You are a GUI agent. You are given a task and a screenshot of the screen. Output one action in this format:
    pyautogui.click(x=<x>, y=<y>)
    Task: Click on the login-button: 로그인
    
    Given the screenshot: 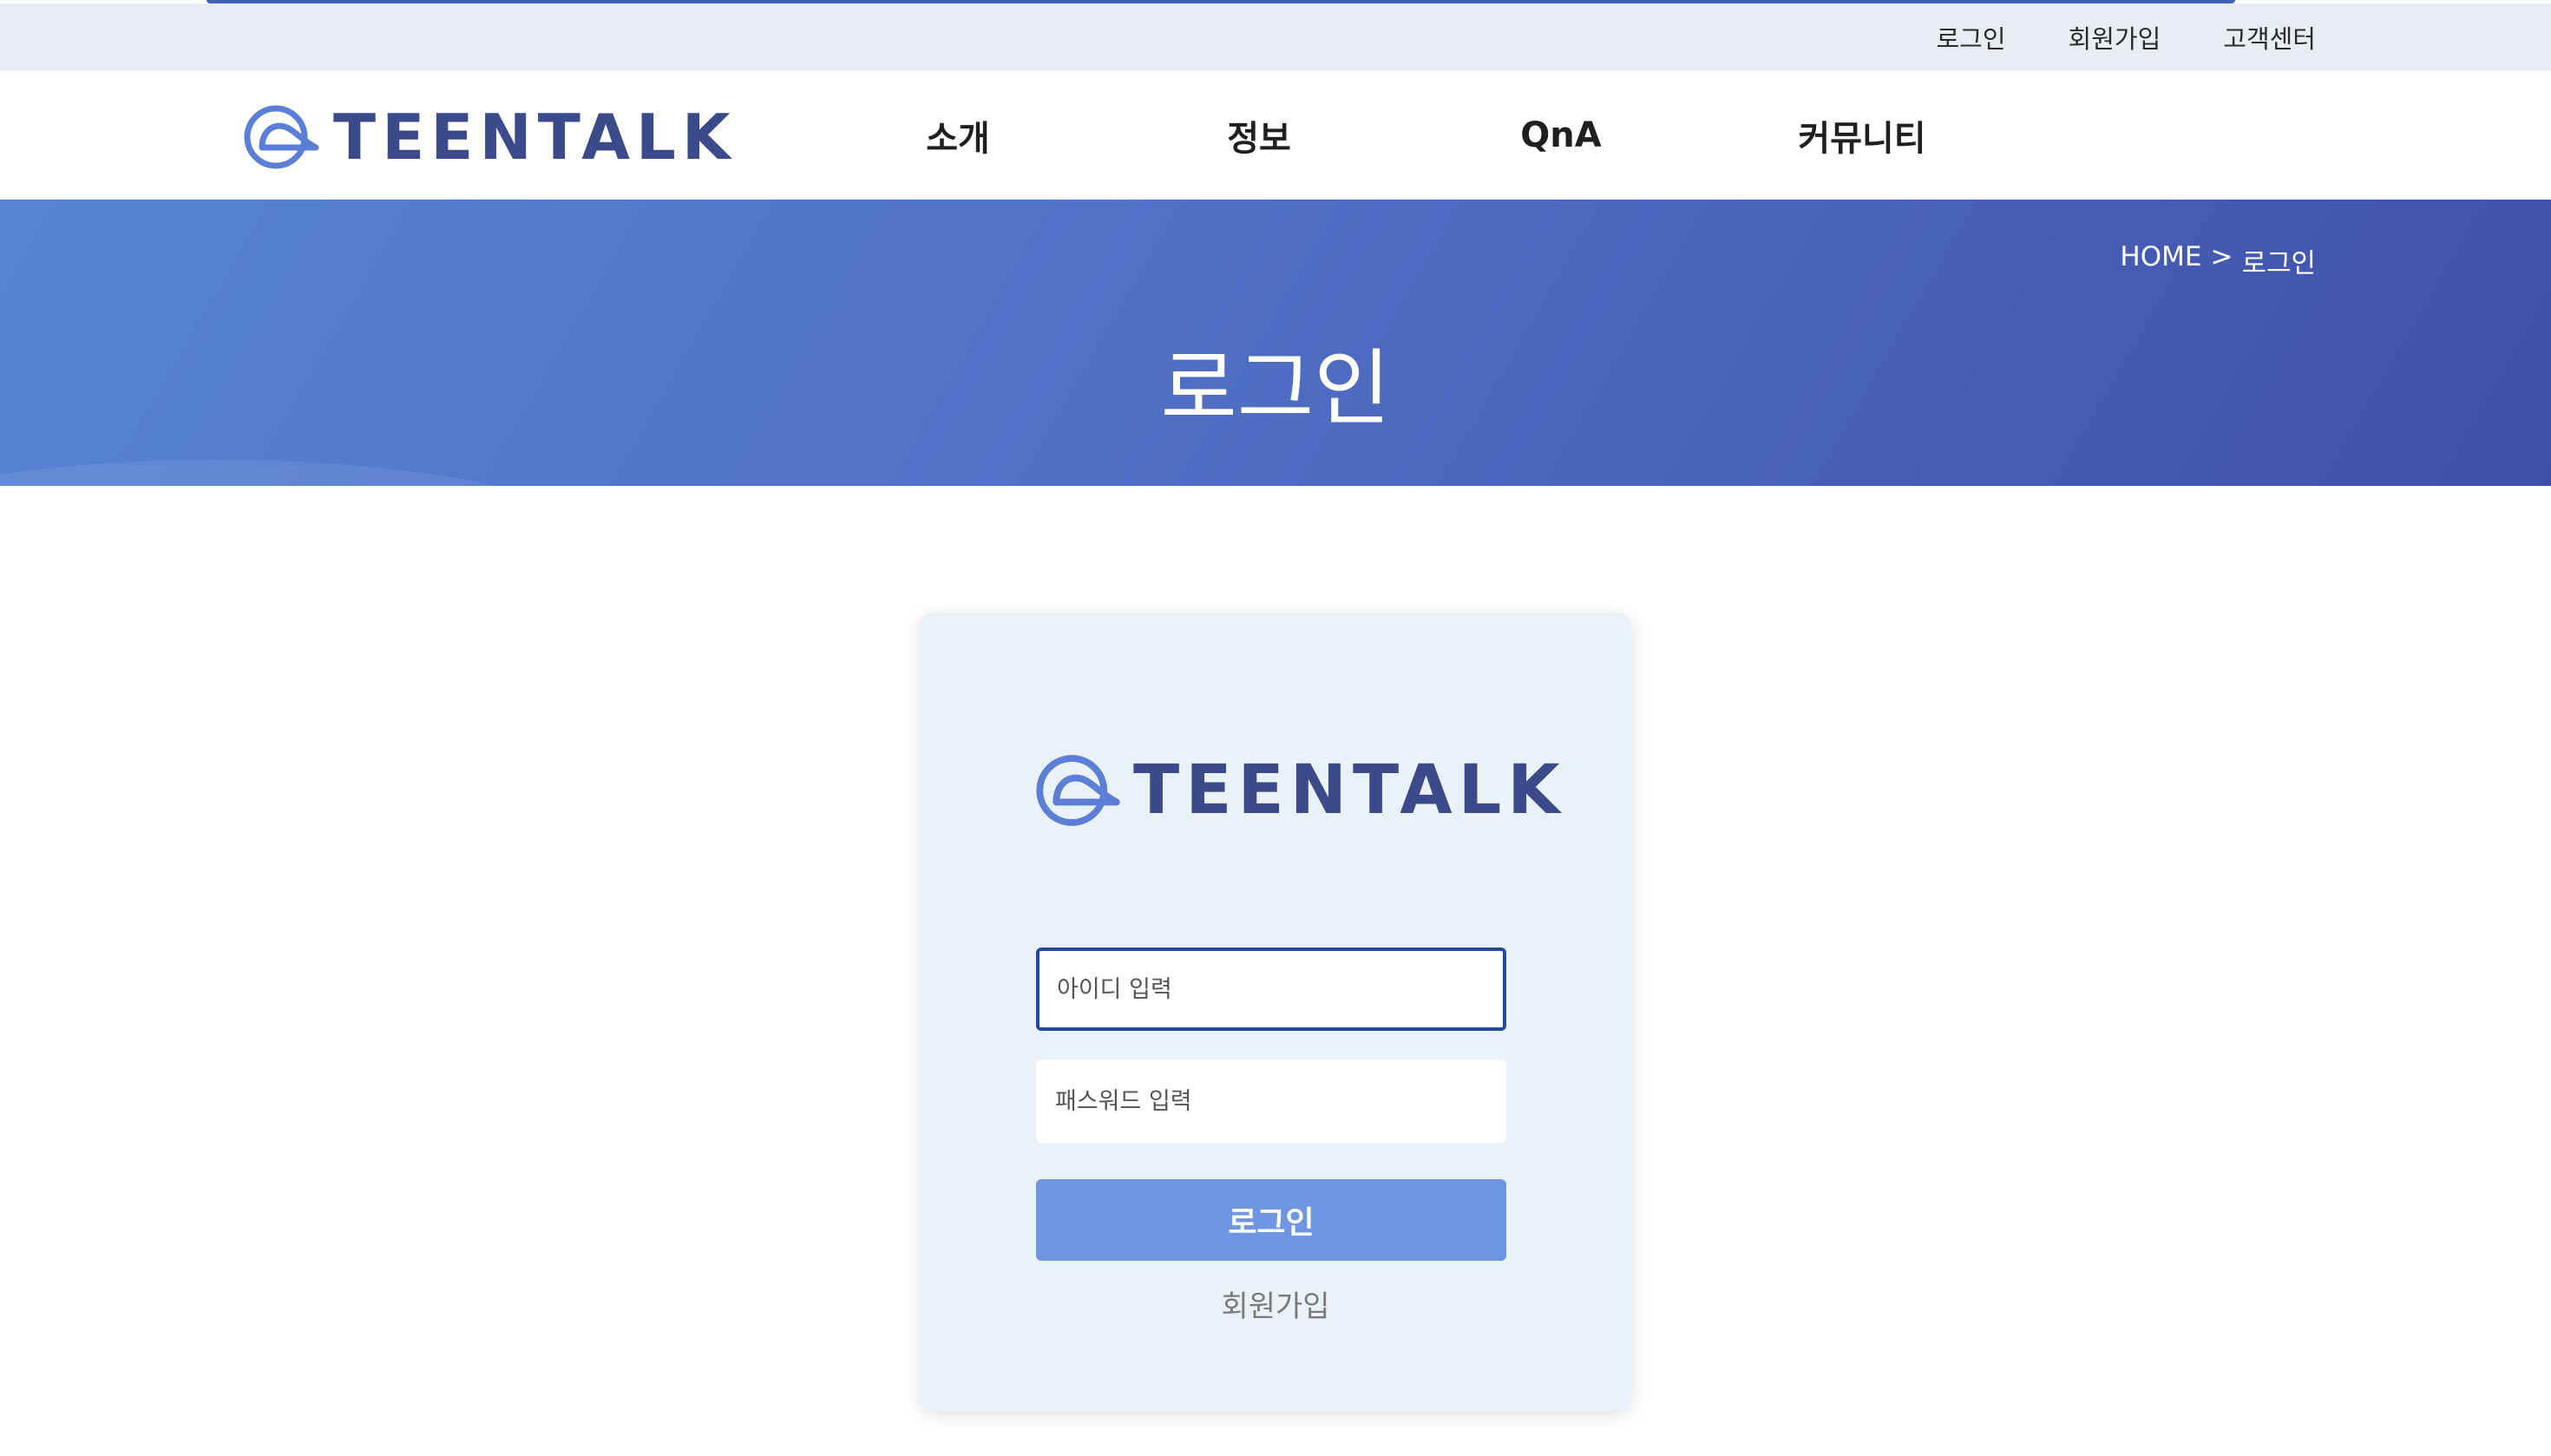 What is the action you would take?
    pyautogui.click(x=1271, y=1220)
    